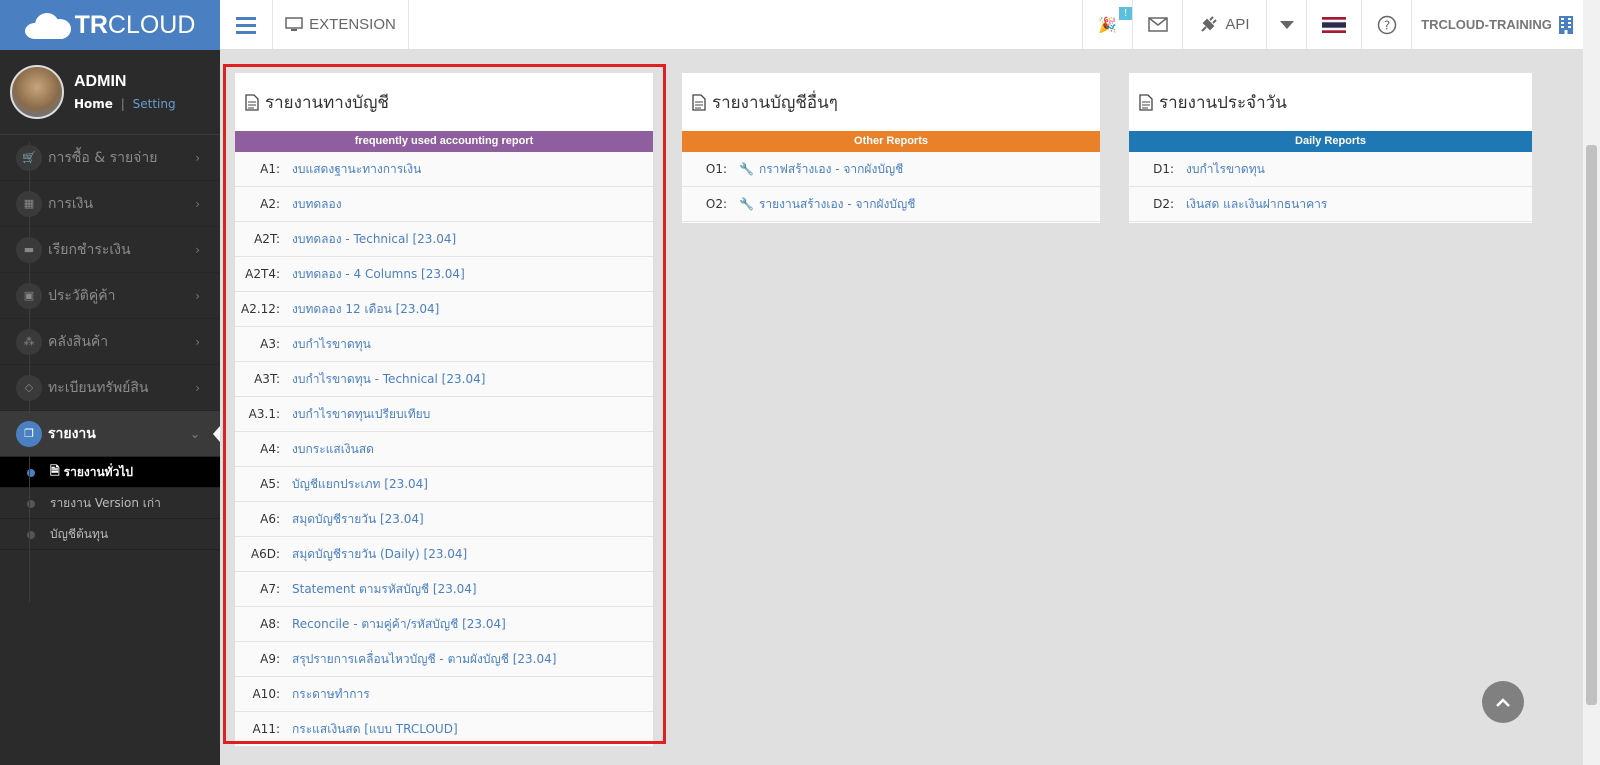 This screenshot has height=765, width=1600. I want to click on report-link: 🔧 รายงานสร้างเอง - จากผังบัญชี, so click(827, 204).